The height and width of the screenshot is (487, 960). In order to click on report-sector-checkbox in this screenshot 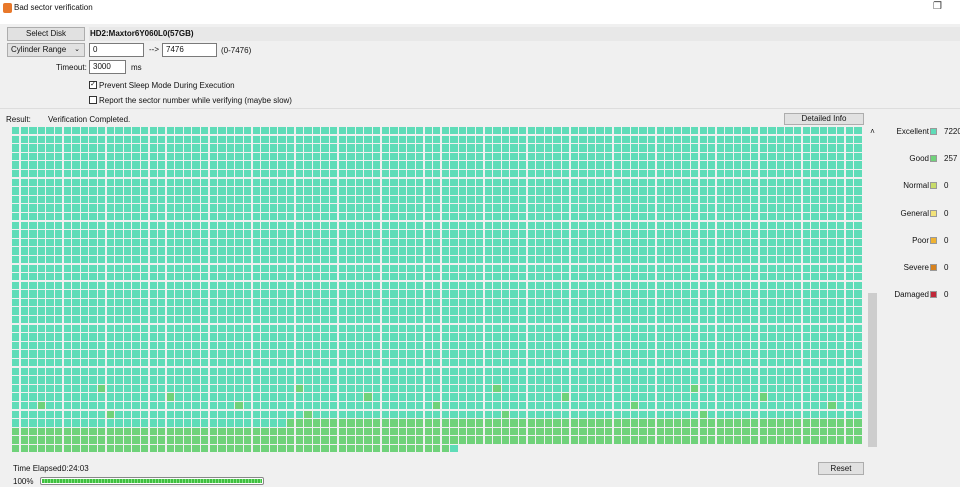, I will do `click(93, 100)`.